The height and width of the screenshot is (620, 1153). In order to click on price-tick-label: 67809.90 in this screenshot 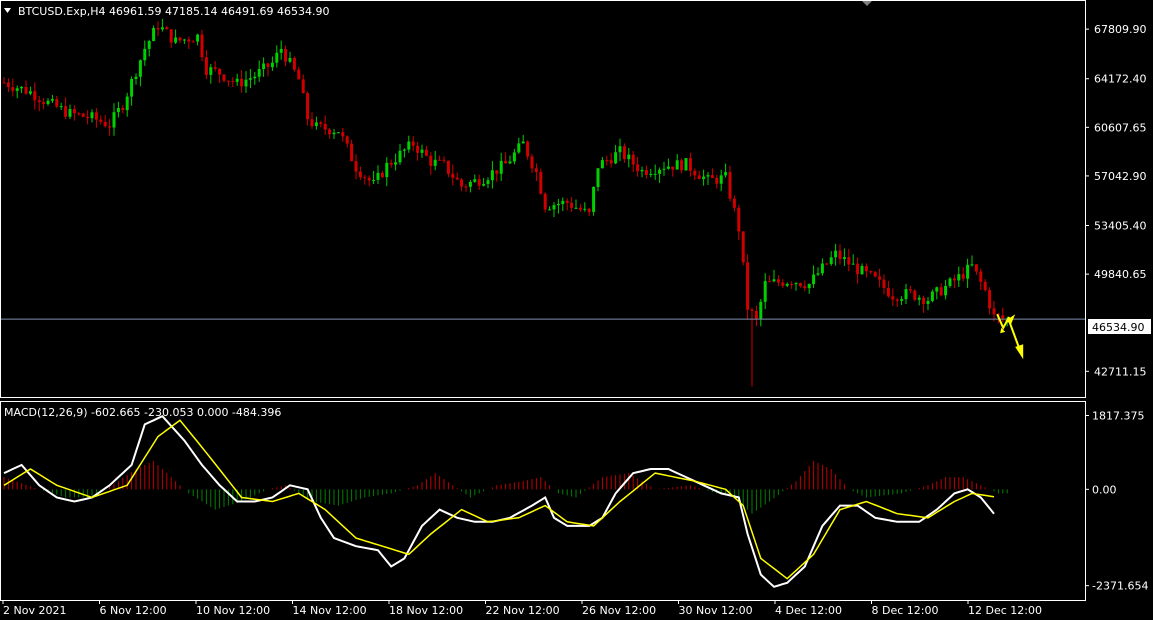, I will do `click(1120, 29)`.